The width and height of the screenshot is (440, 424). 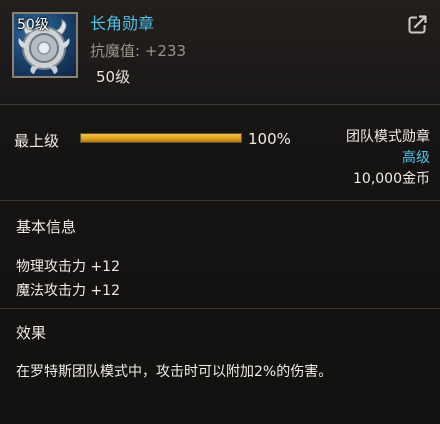 I want to click on header-divider, so click(x=220, y=104).